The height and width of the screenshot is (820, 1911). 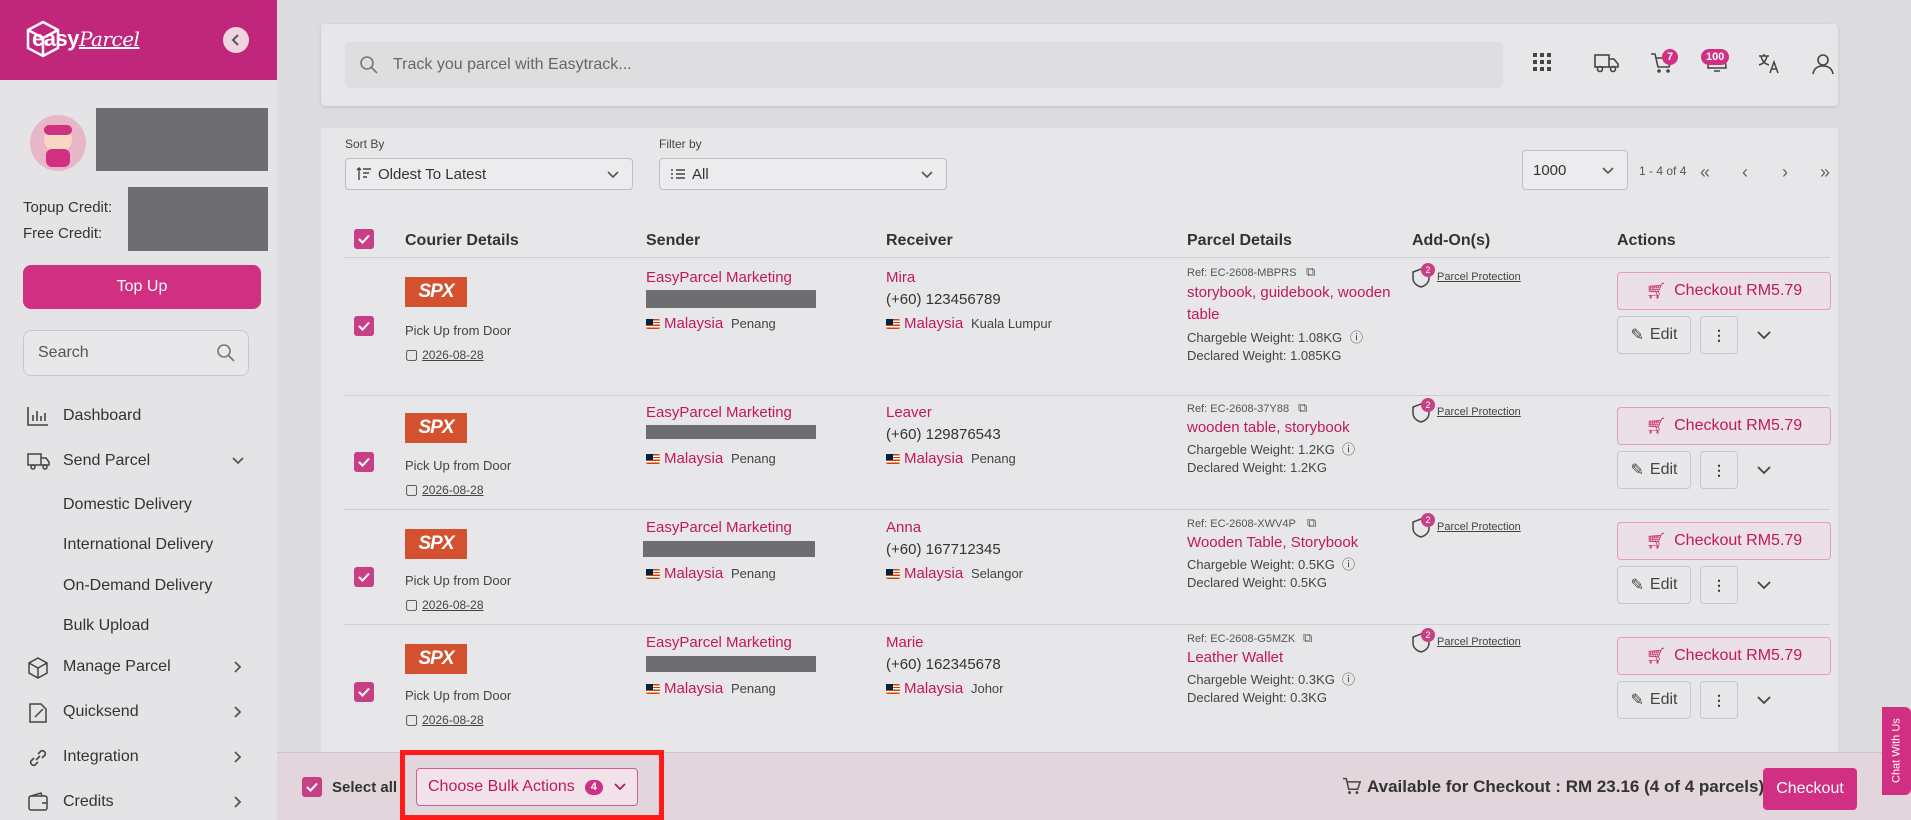 What do you see at coordinates (903, 527) in the screenshot?
I see `receiver-name: Anna` at bounding box center [903, 527].